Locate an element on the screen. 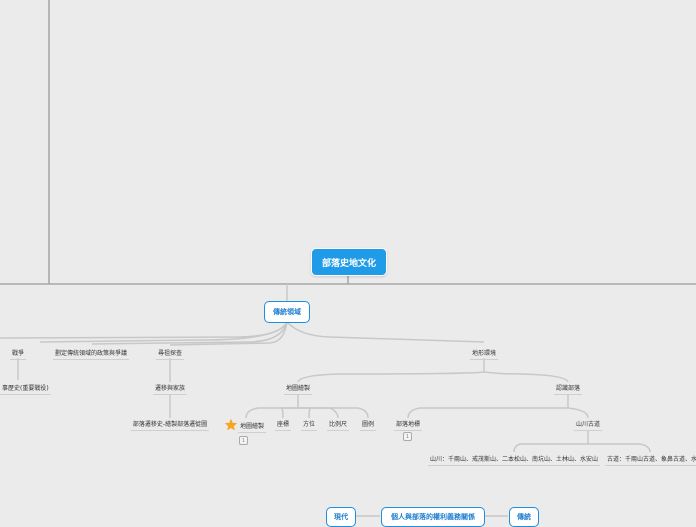 The height and width of the screenshot is (527, 696). root-topic: 部落史地文化 is located at coordinates (349, 262).